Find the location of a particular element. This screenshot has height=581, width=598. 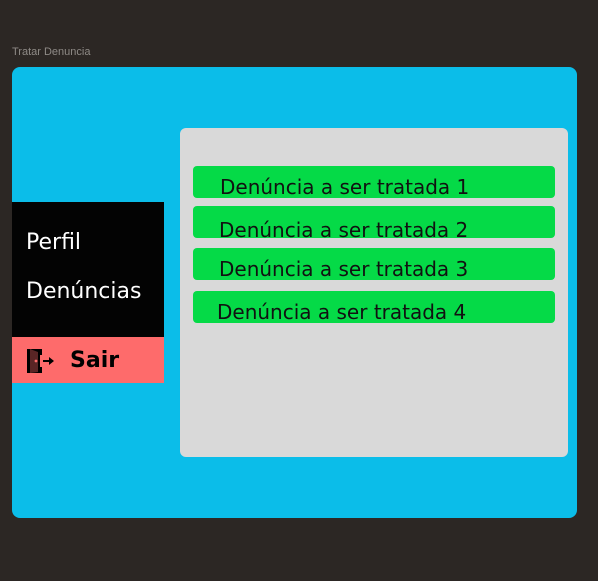

report-item-3: Denúncia a ser tratada 3 is located at coordinates (374, 264).